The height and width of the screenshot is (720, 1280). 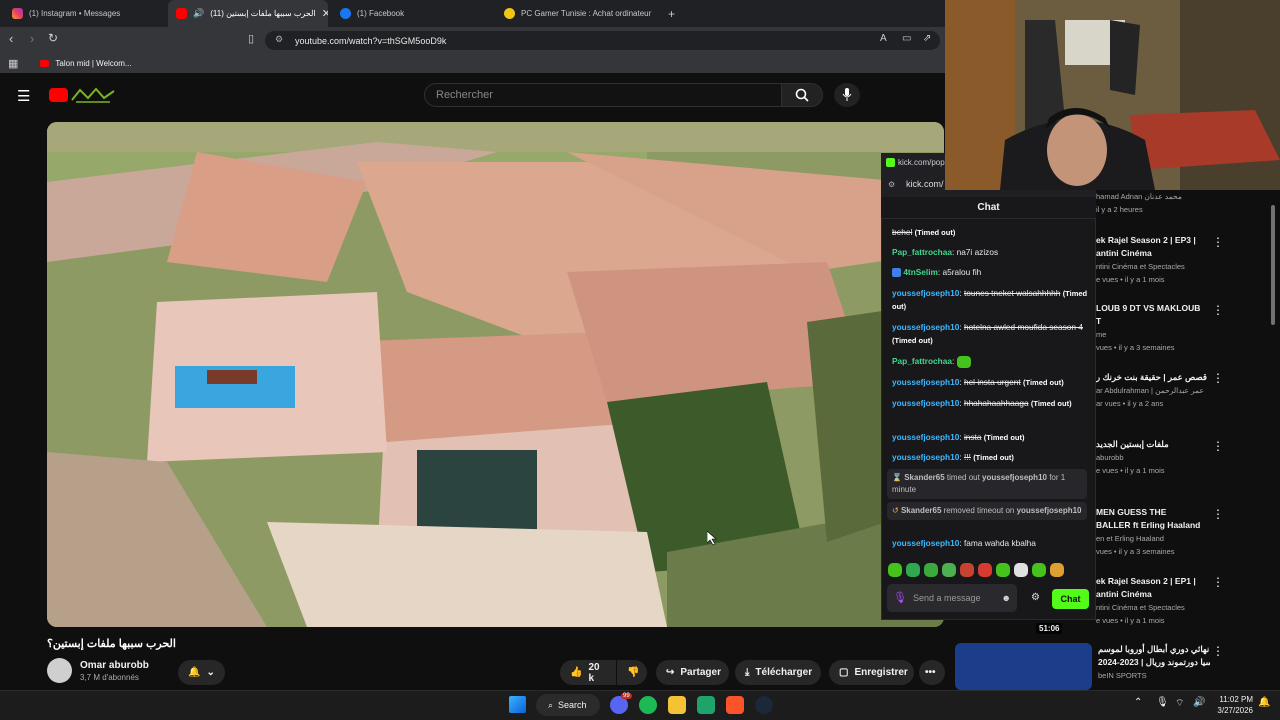 I want to click on like-button: 👍 20 k, so click(x=588, y=672).